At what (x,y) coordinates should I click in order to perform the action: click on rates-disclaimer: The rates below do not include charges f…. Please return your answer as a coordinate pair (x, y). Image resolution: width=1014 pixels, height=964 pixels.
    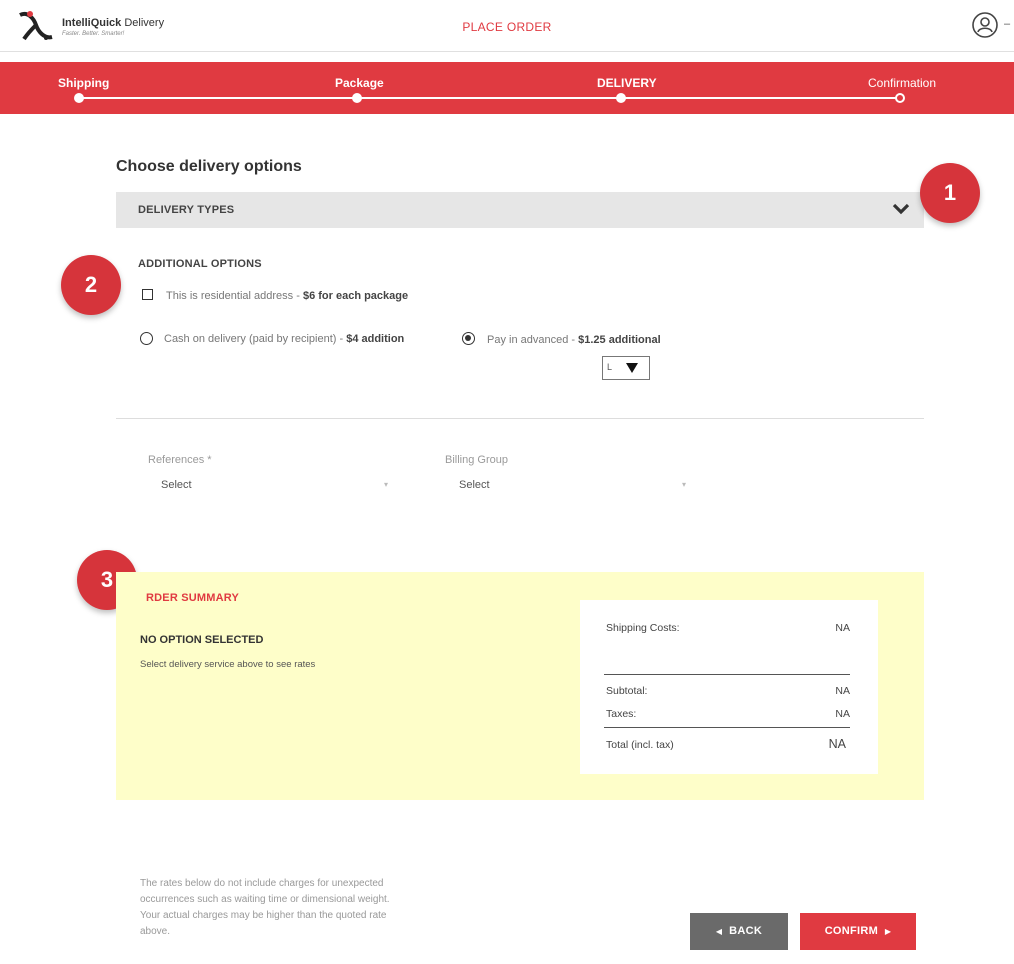
    Looking at the image, I should click on (265, 907).